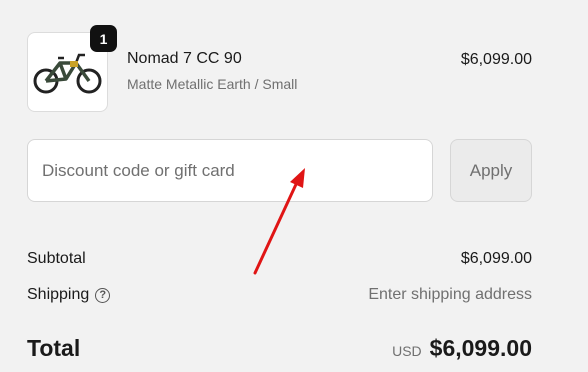 Image resolution: width=588 pixels, height=372 pixels. I want to click on total-value: $6,099.00, so click(480, 348).